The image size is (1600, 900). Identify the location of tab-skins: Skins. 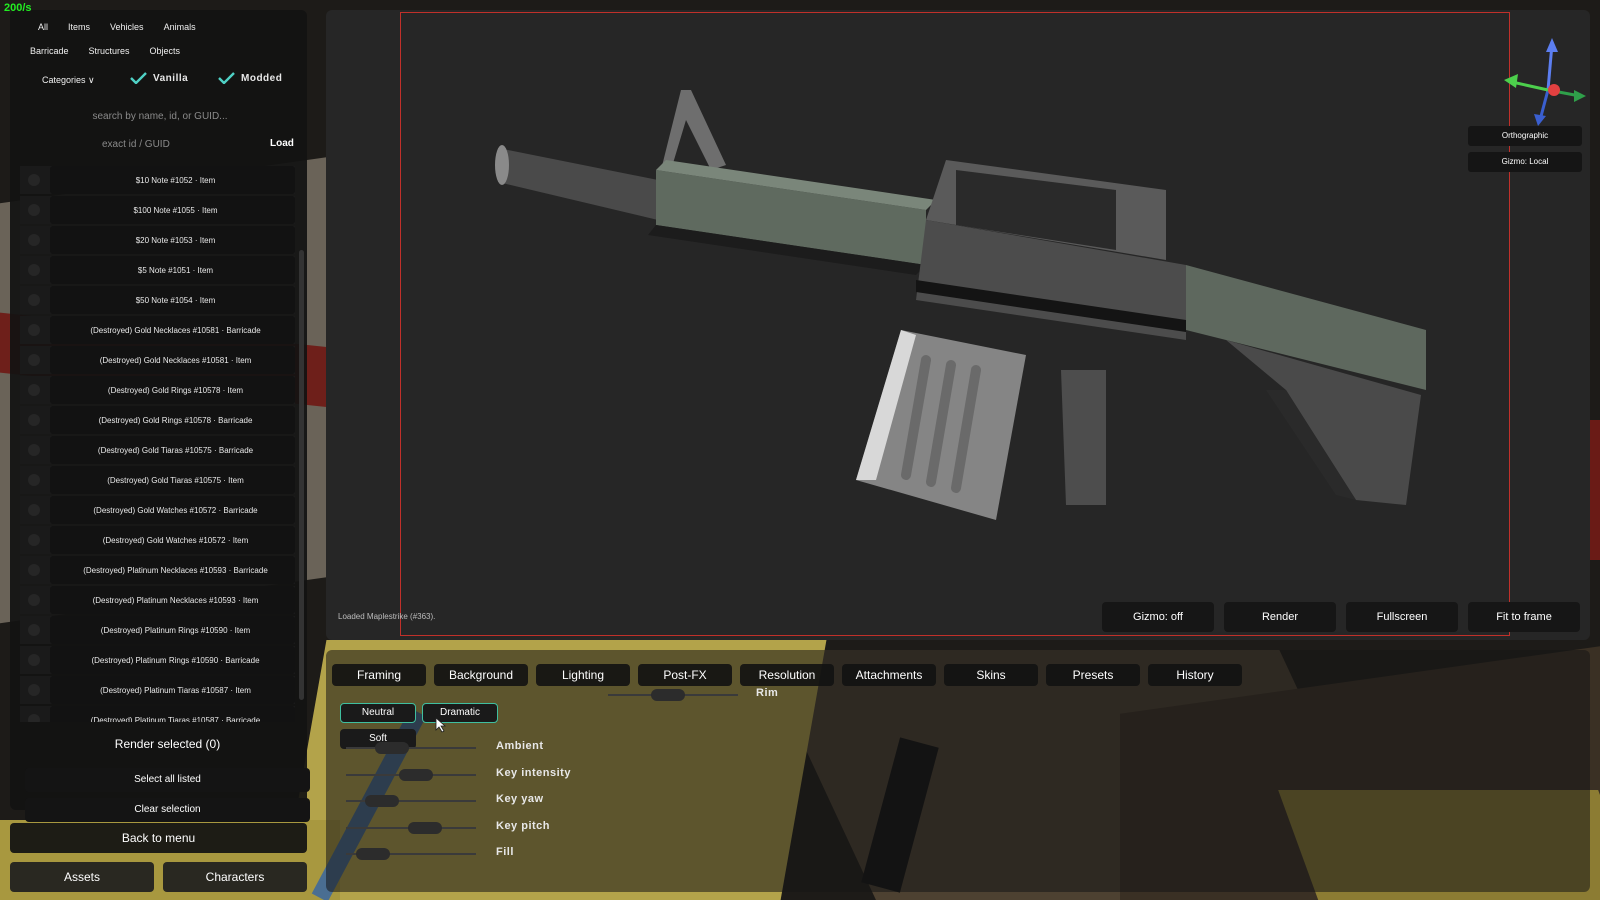
(991, 675).